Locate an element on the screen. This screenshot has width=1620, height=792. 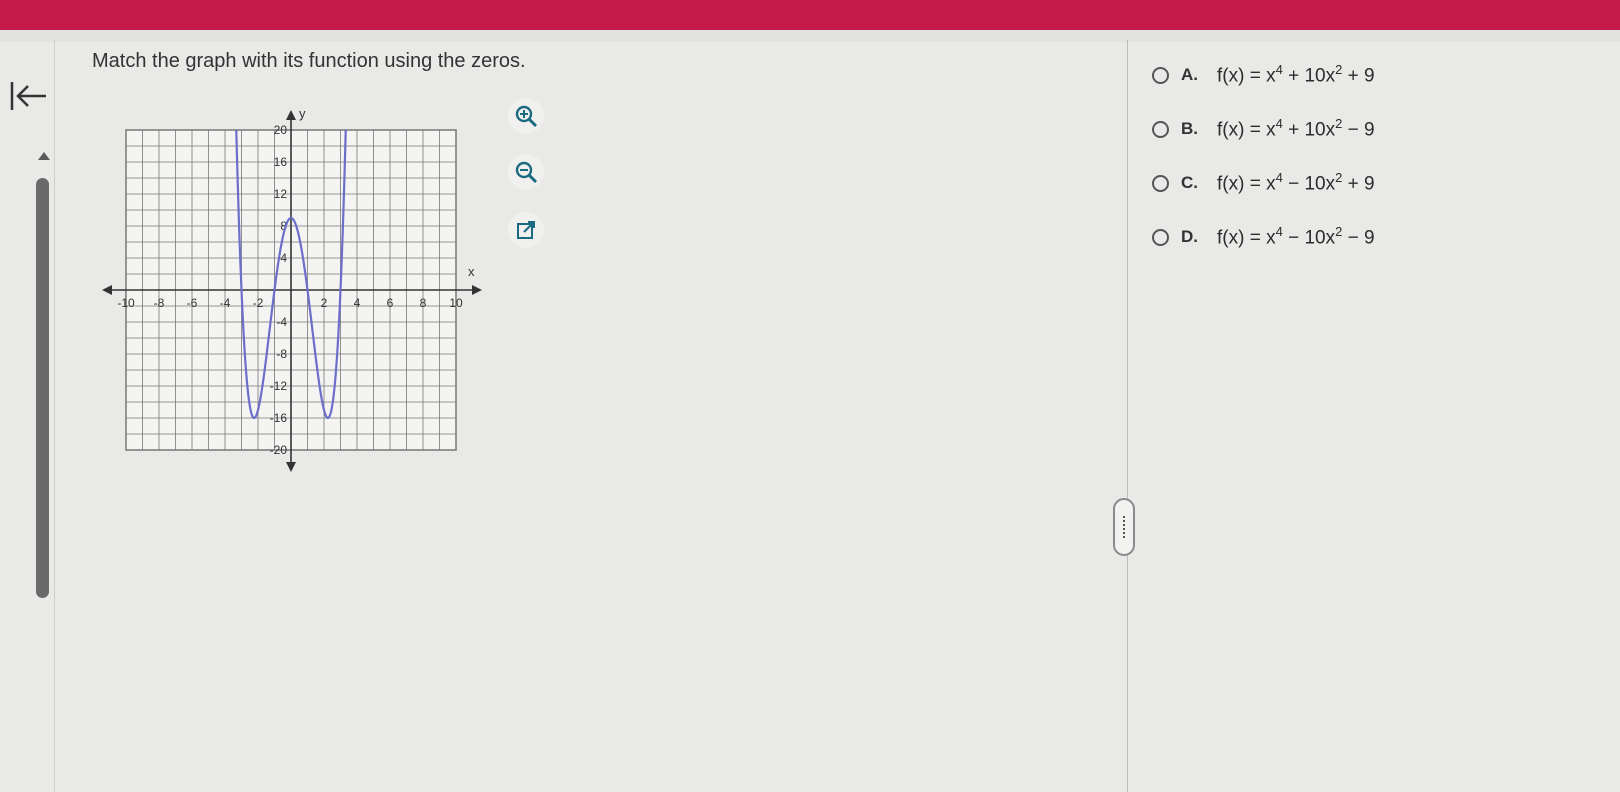
collapse-back-button is located at coordinates (28, 98).